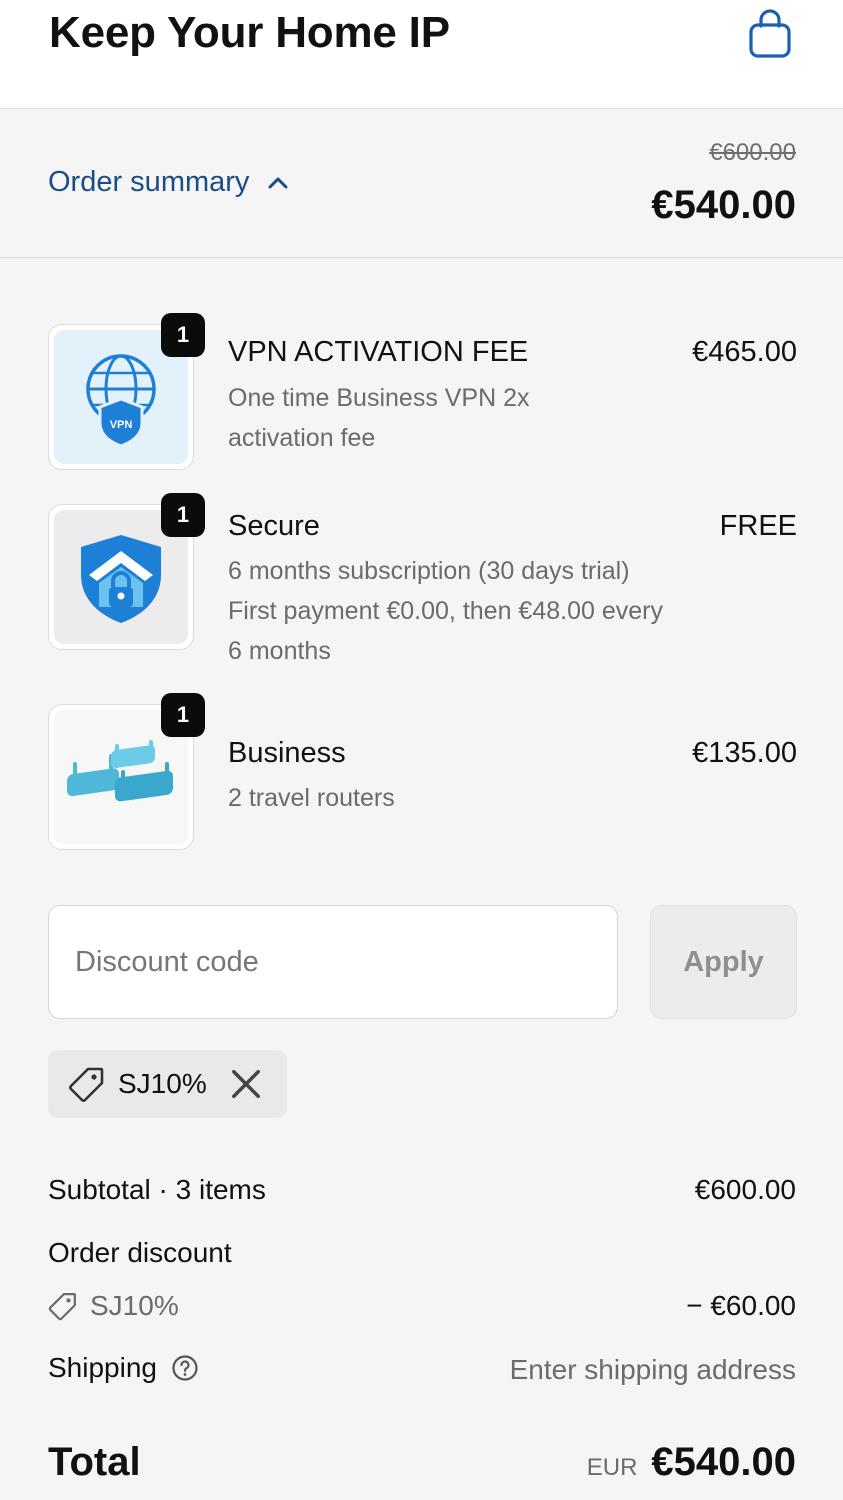 This screenshot has width=843, height=1500. I want to click on house-shield-lock-icon, so click(121, 579).